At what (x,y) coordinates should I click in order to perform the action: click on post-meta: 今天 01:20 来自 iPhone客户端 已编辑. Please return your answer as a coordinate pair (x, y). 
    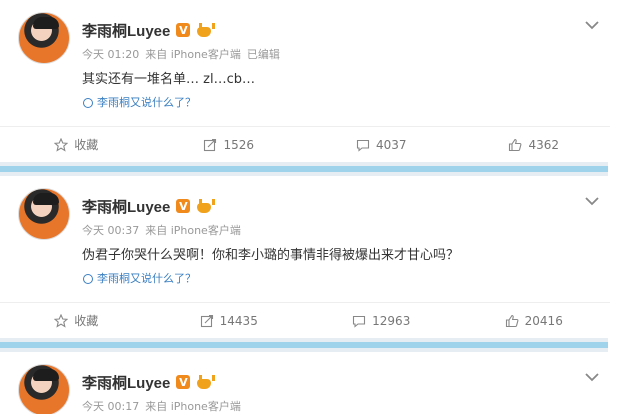
    Looking at the image, I should click on (181, 54).